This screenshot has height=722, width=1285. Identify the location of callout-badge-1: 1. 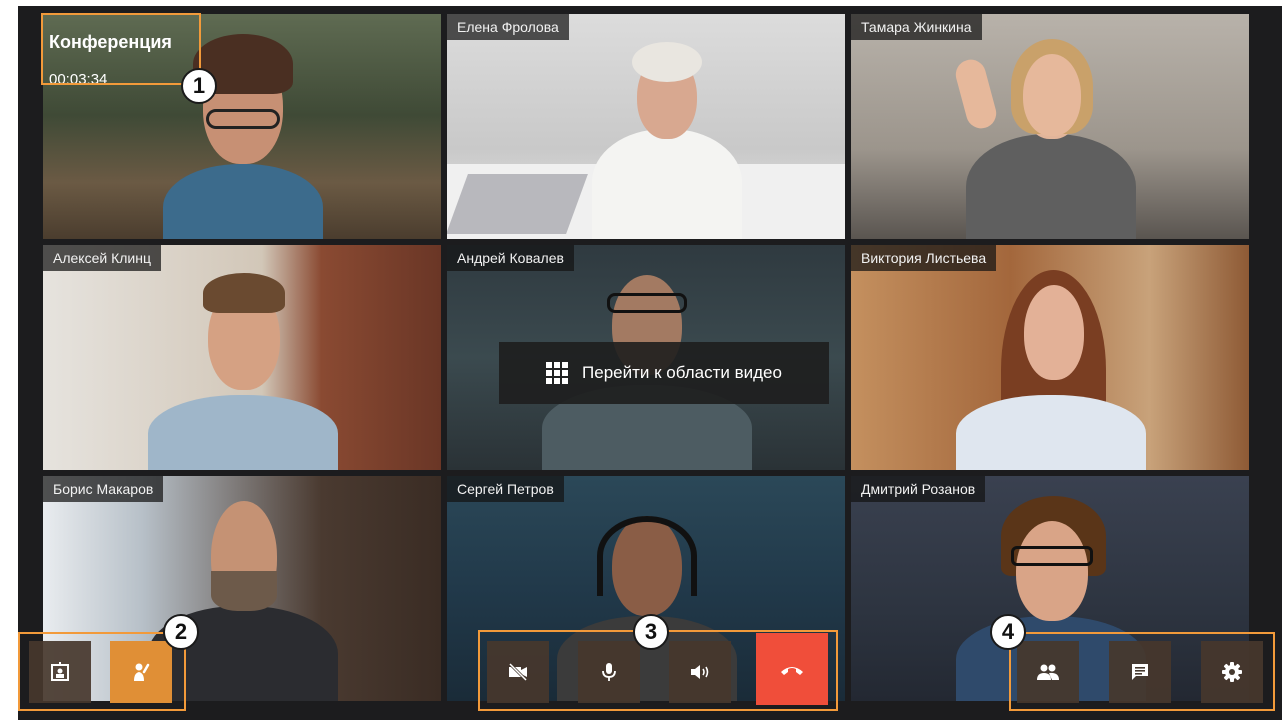
(199, 86).